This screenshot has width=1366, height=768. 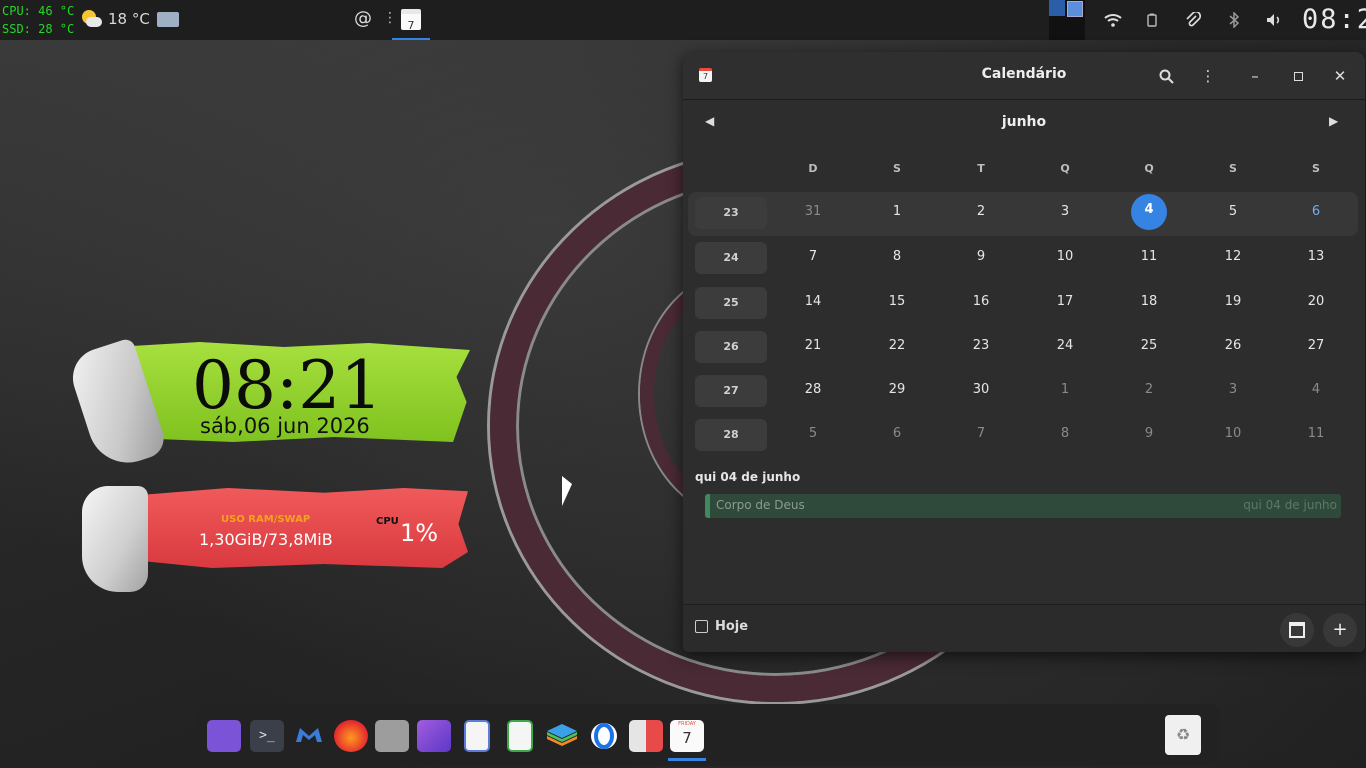 I want to click on paperclip-icon, so click(x=1193, y=20).